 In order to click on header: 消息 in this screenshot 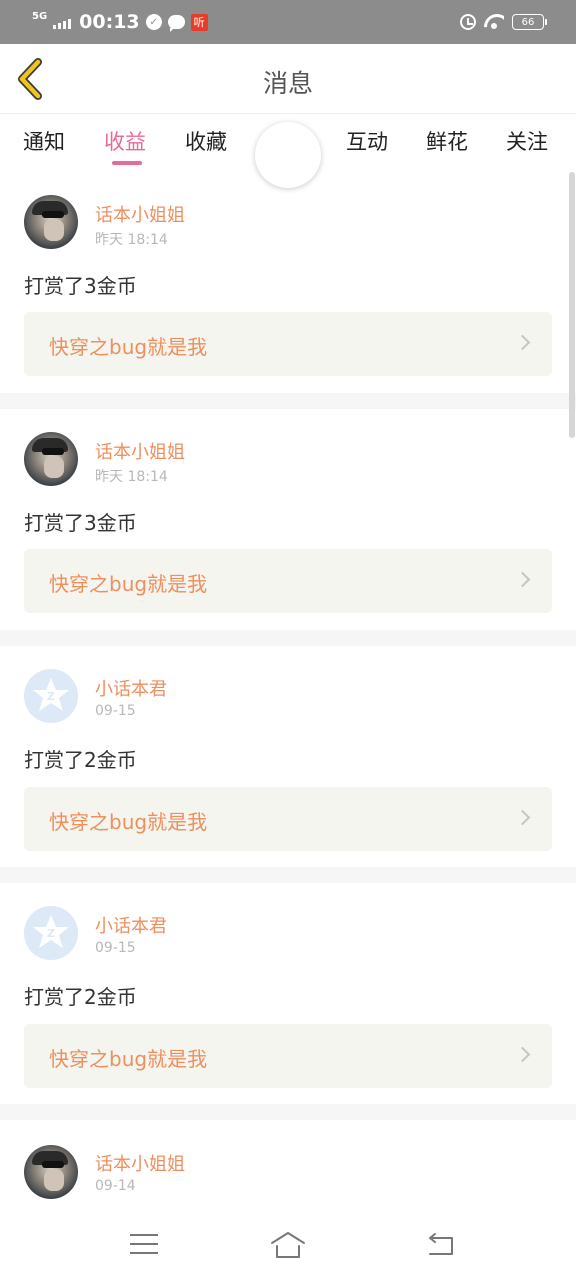, I will do `click(288, 79)`.